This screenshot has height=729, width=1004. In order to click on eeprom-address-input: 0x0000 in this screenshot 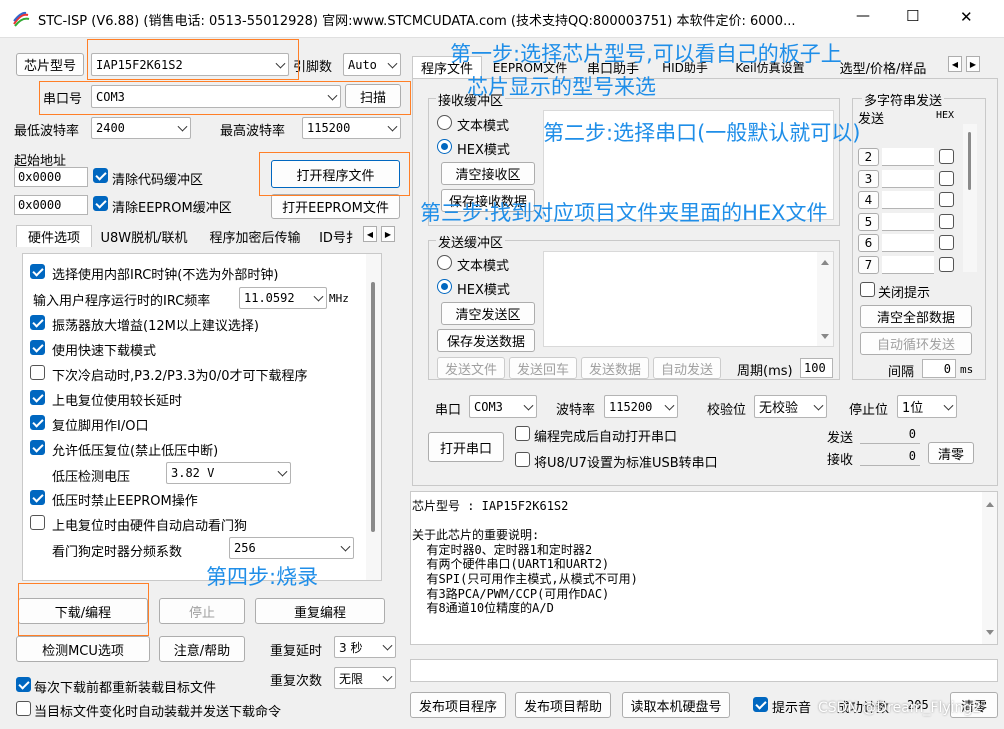, I will do `click(51, 205)`.